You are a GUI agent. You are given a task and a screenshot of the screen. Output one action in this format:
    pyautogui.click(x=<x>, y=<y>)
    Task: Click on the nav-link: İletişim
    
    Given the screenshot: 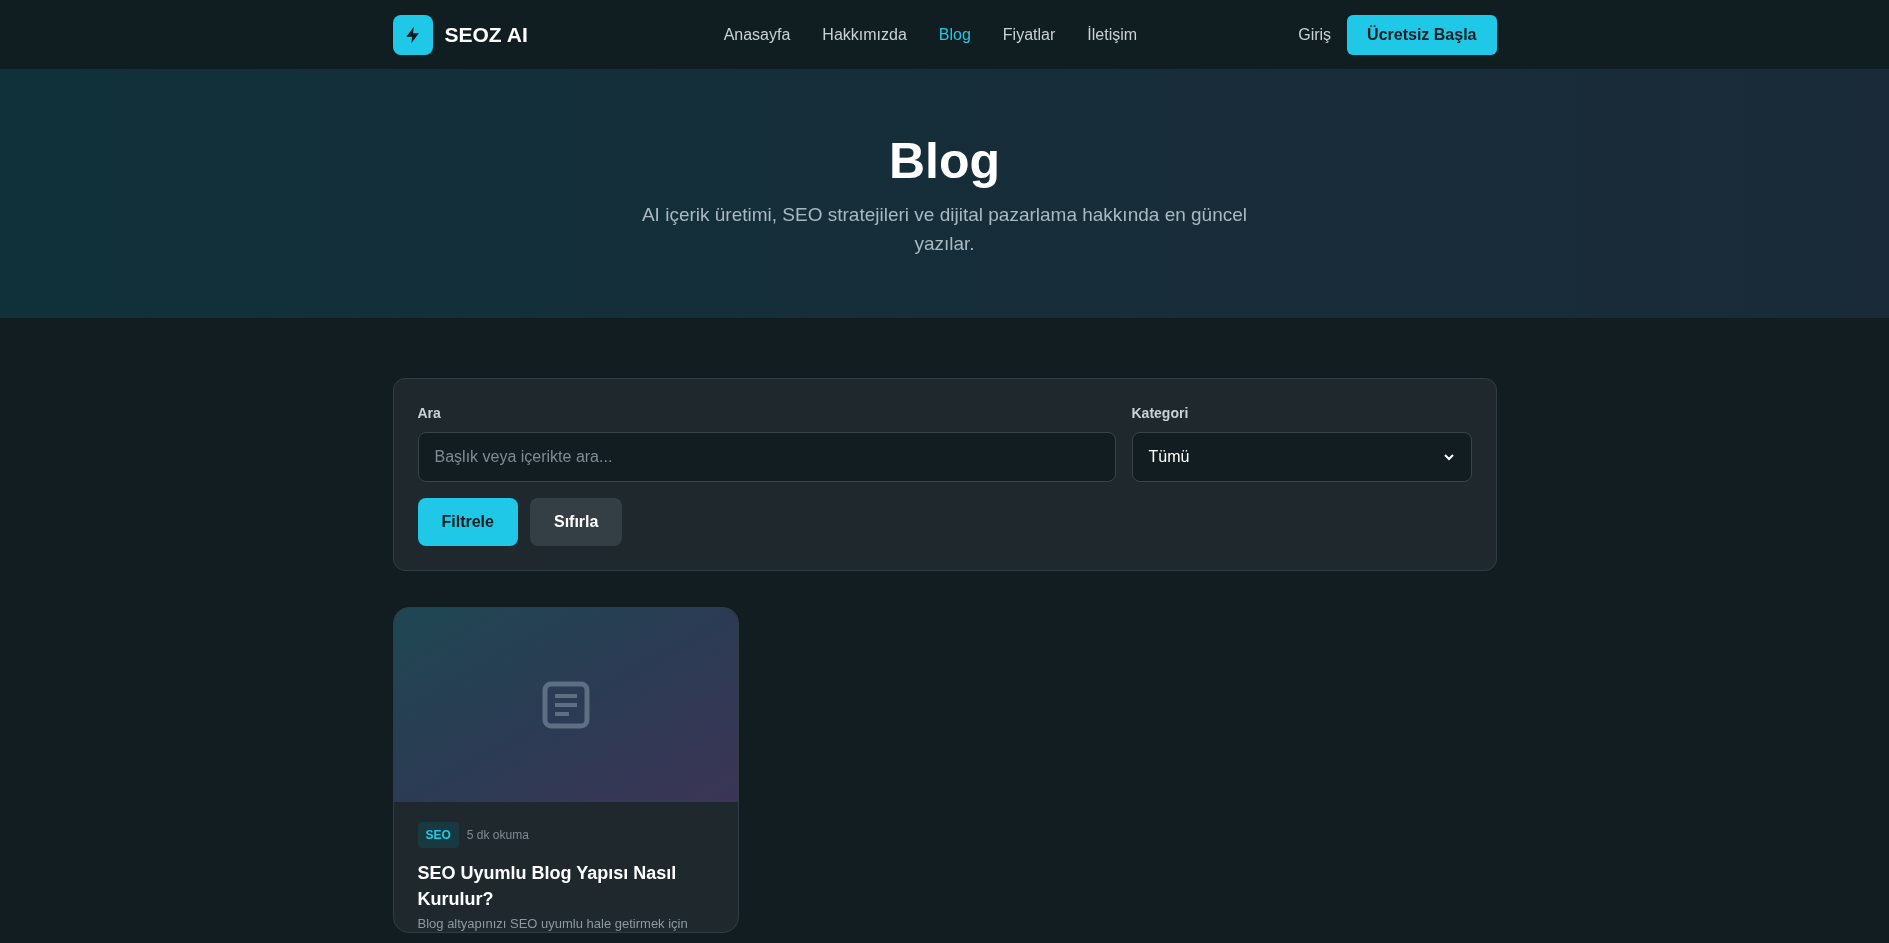 What is the action you would take?
    pyautogui.click(x=1112, y=34)
    